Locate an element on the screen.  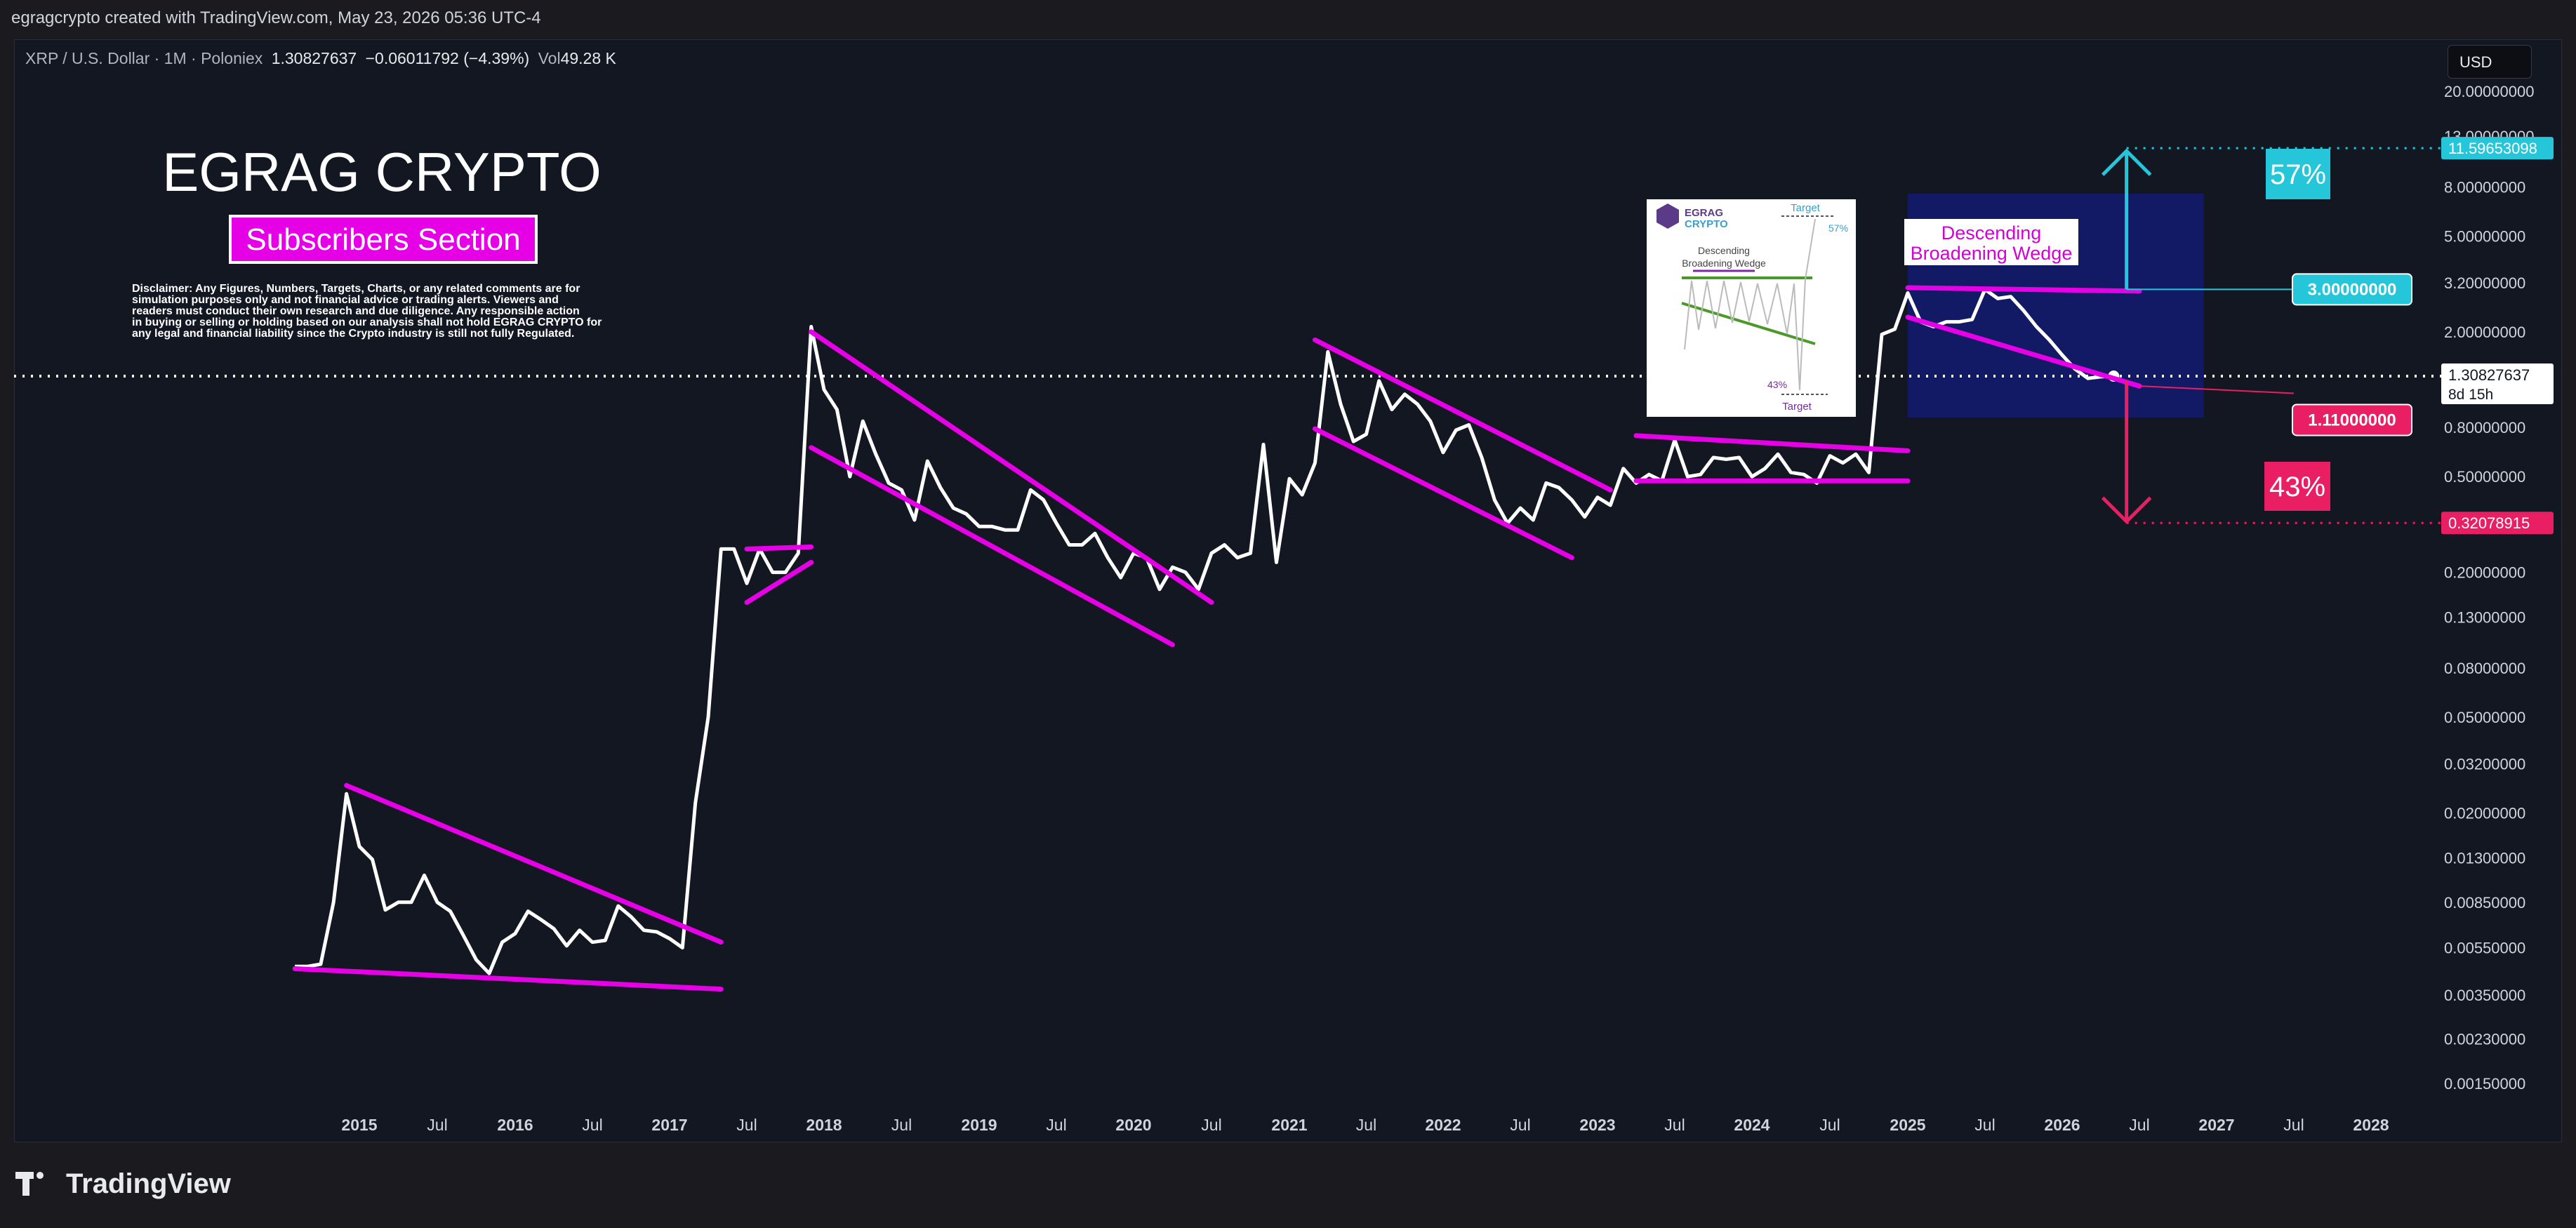
inset-pct-top: 57% is located at coordinates (1838, 228).